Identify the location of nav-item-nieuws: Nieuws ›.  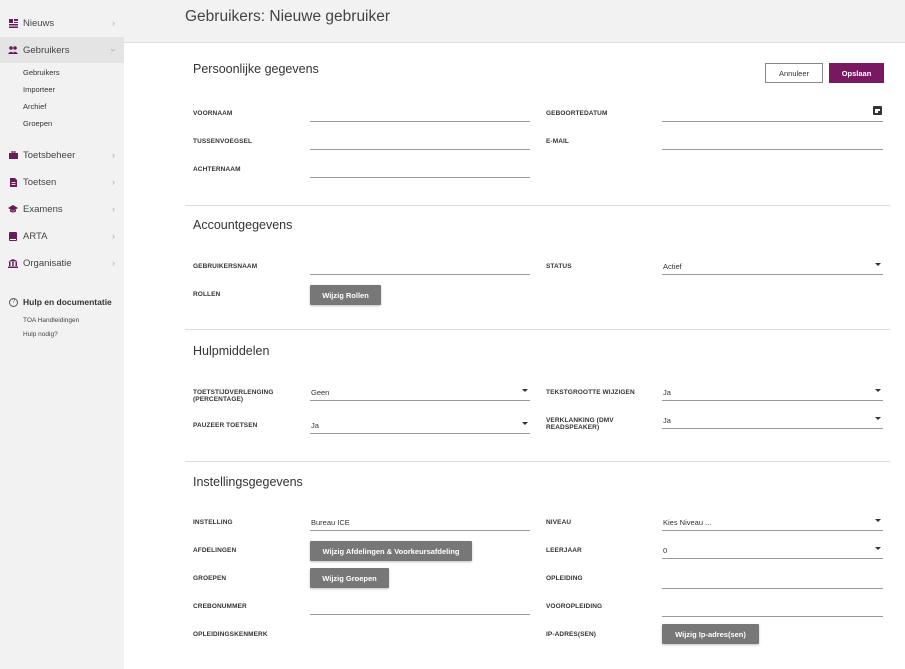
(62, 23).